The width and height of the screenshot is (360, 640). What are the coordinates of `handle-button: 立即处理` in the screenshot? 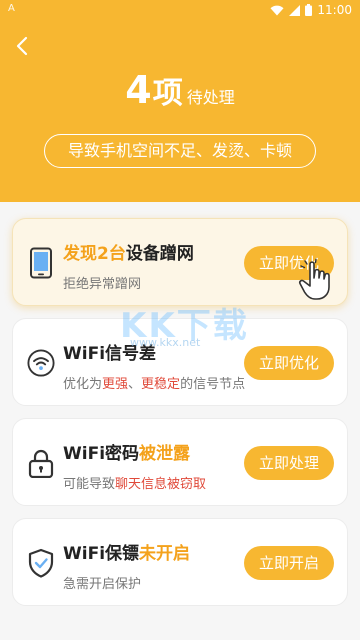 It's located at (289, 463).